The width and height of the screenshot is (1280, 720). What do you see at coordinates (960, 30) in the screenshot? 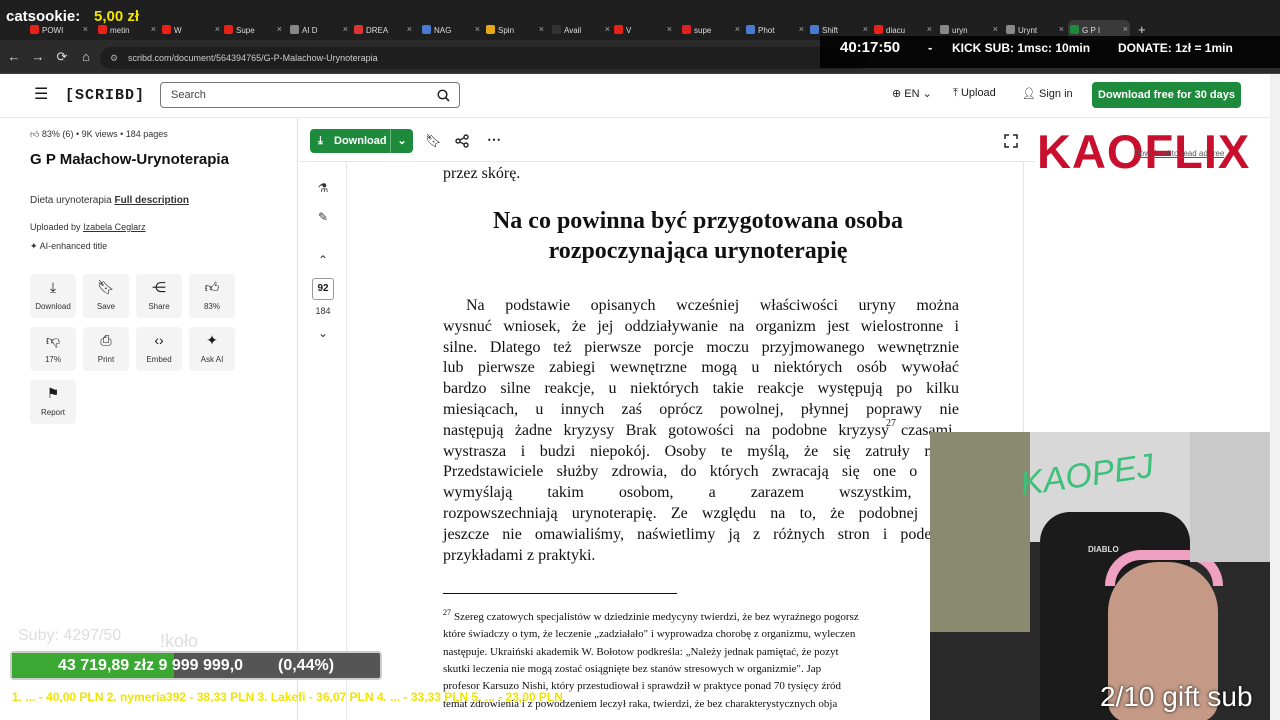
I see `tab-label: uryn` at bounding box center [960, 30].